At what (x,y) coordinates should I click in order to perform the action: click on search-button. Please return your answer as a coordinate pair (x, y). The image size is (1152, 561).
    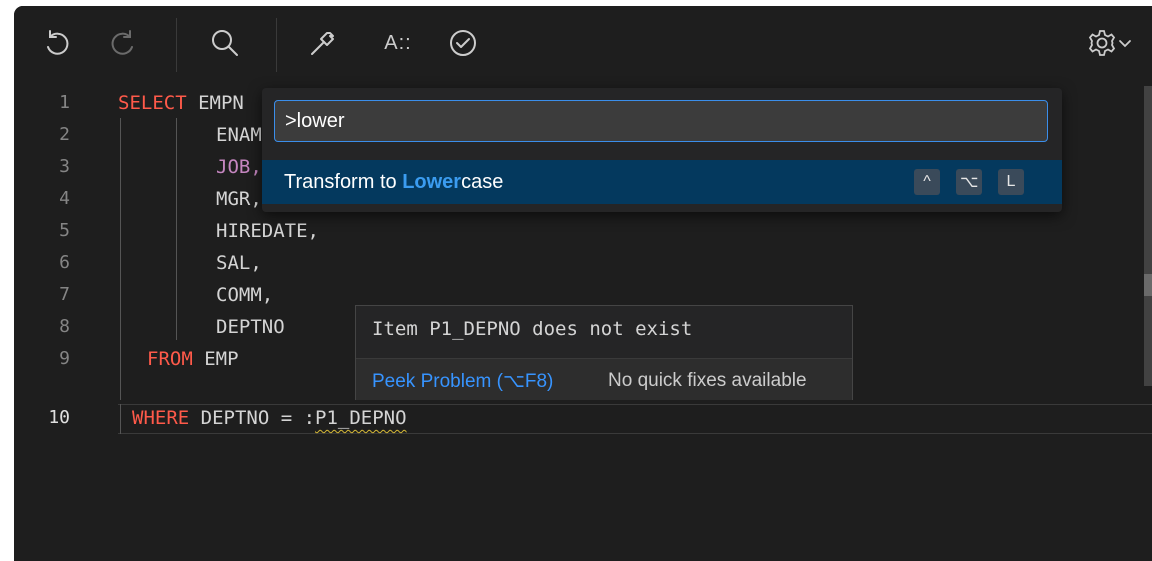
    Looking at the image, I should click on (225, 43).